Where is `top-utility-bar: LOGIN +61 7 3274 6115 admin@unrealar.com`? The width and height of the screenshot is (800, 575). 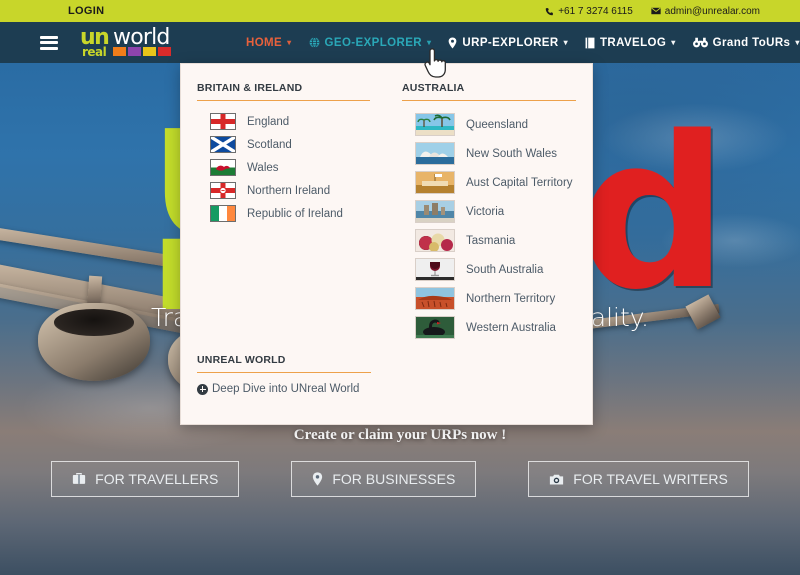 top-utility-bar: LOGIN +61 7 3274 6115 admin@unrealar.com is located at coordinates (400, 11).